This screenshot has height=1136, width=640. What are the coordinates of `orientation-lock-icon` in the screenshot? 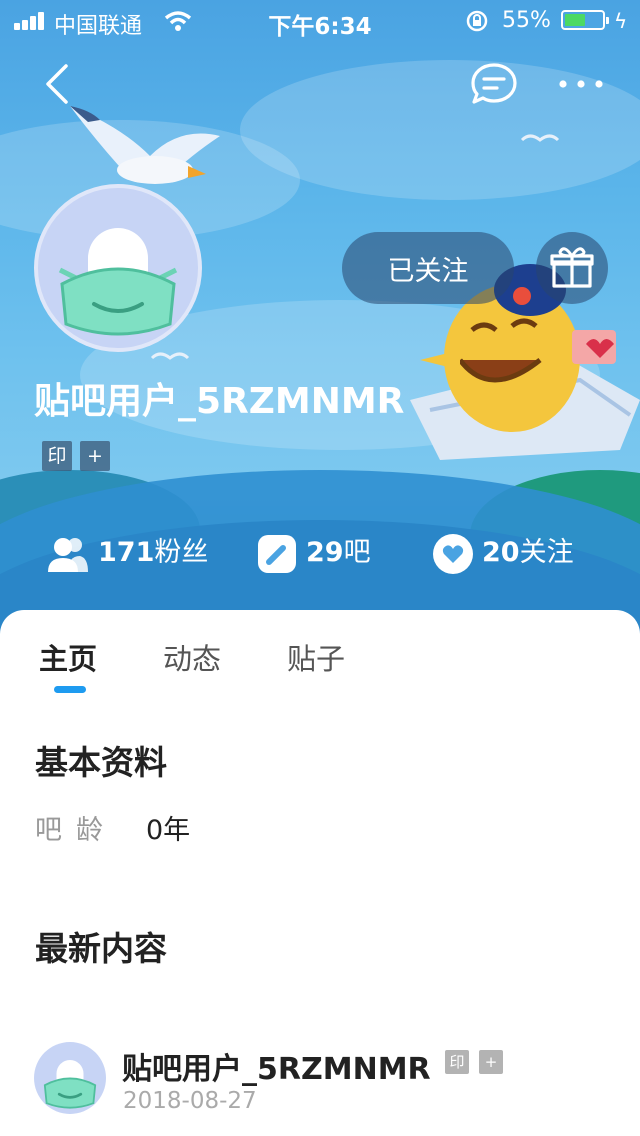 It's located at (477, 21).